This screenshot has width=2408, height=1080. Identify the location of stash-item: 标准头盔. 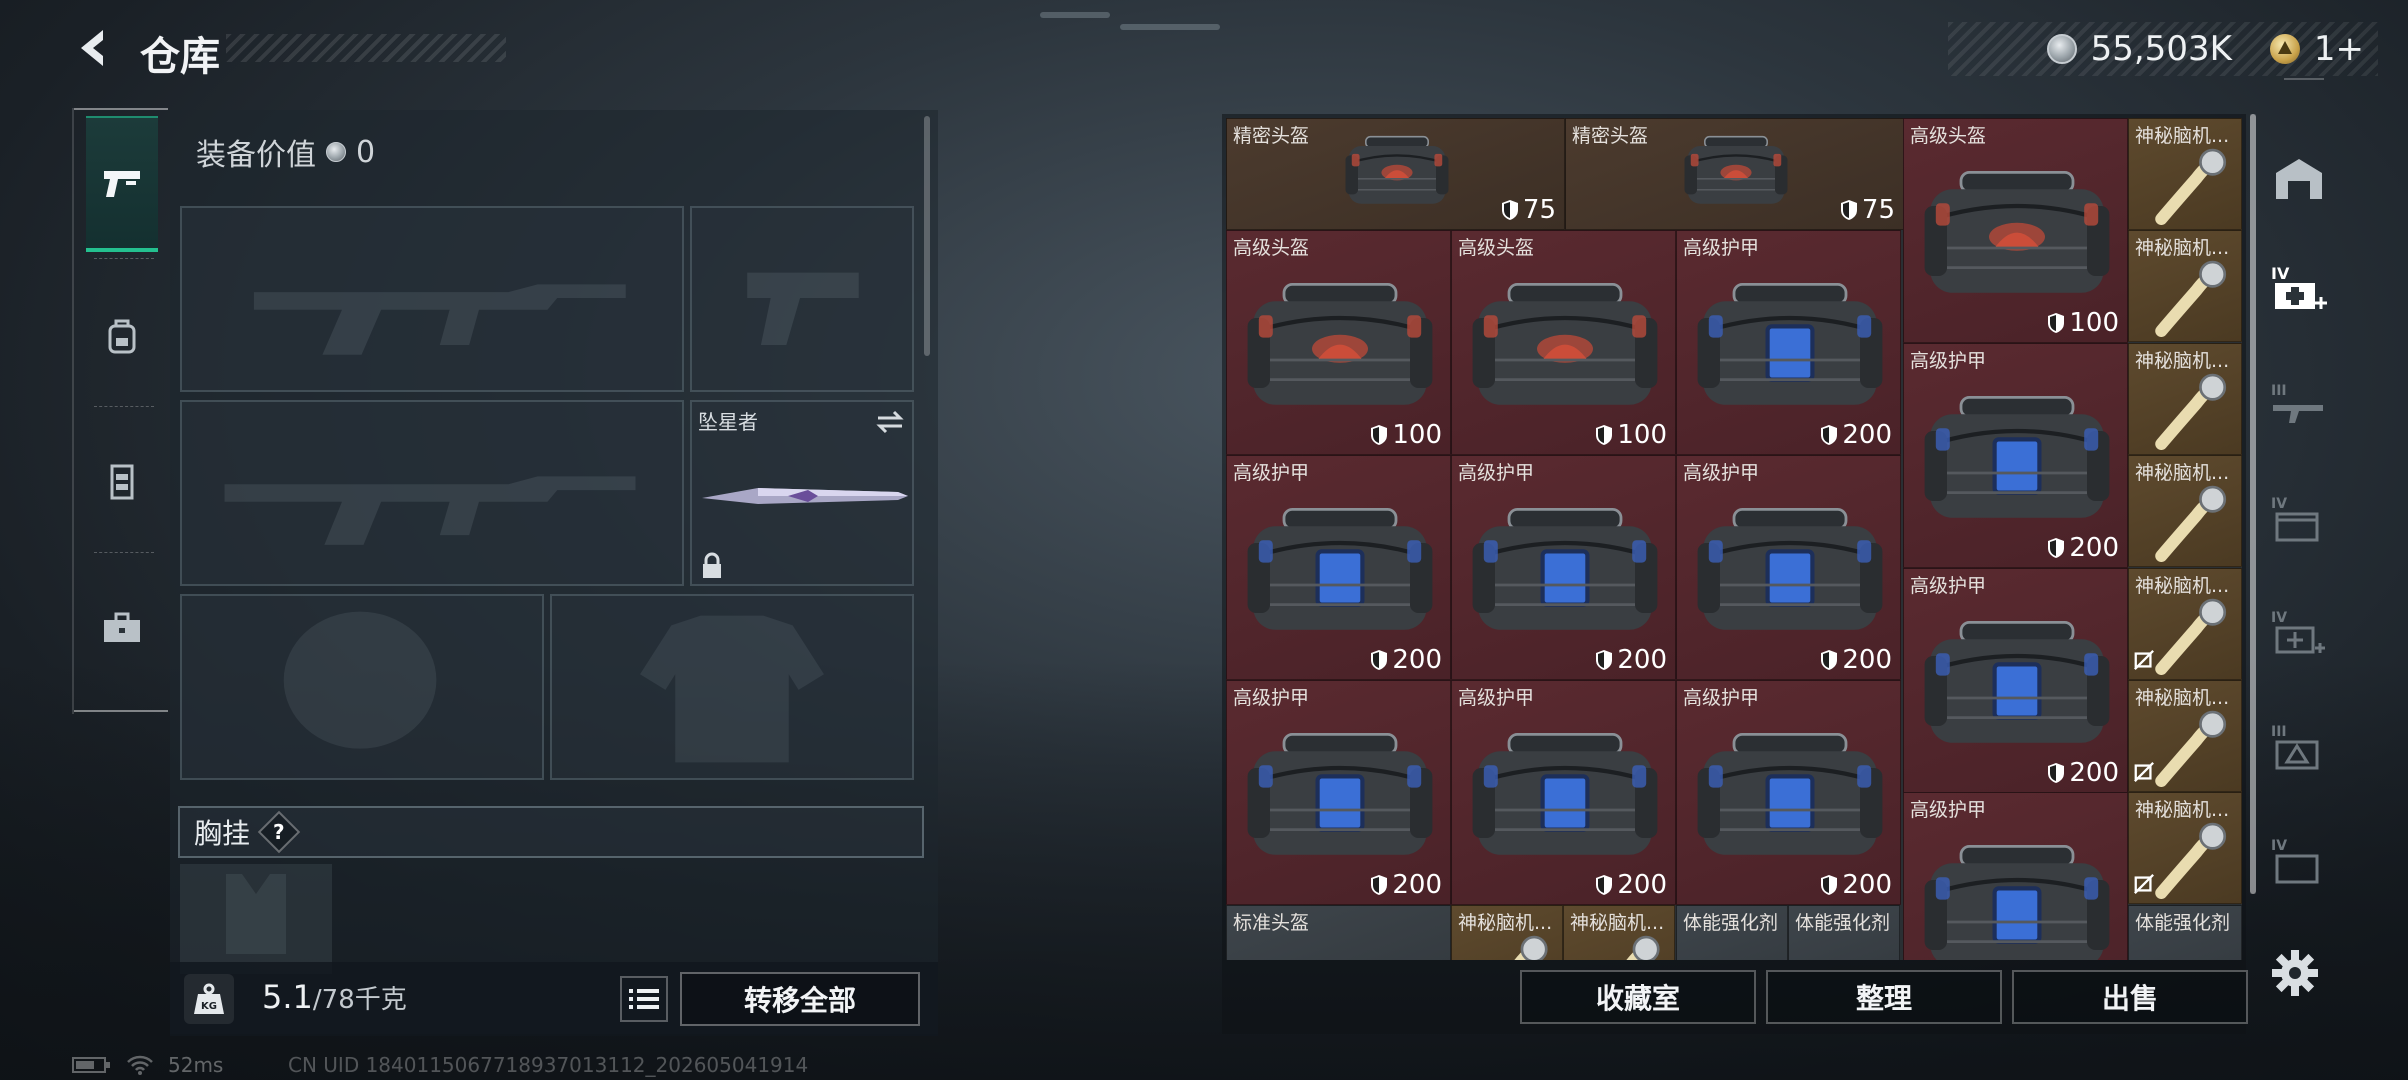
(1338, 932).